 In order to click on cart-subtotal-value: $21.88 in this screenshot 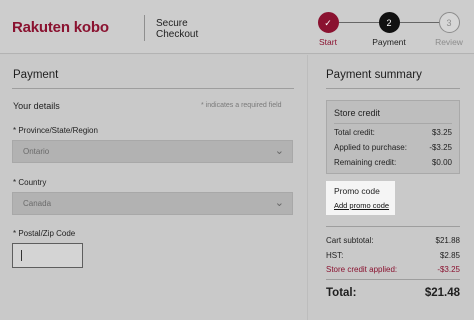, I will do `click(447, 240)`.